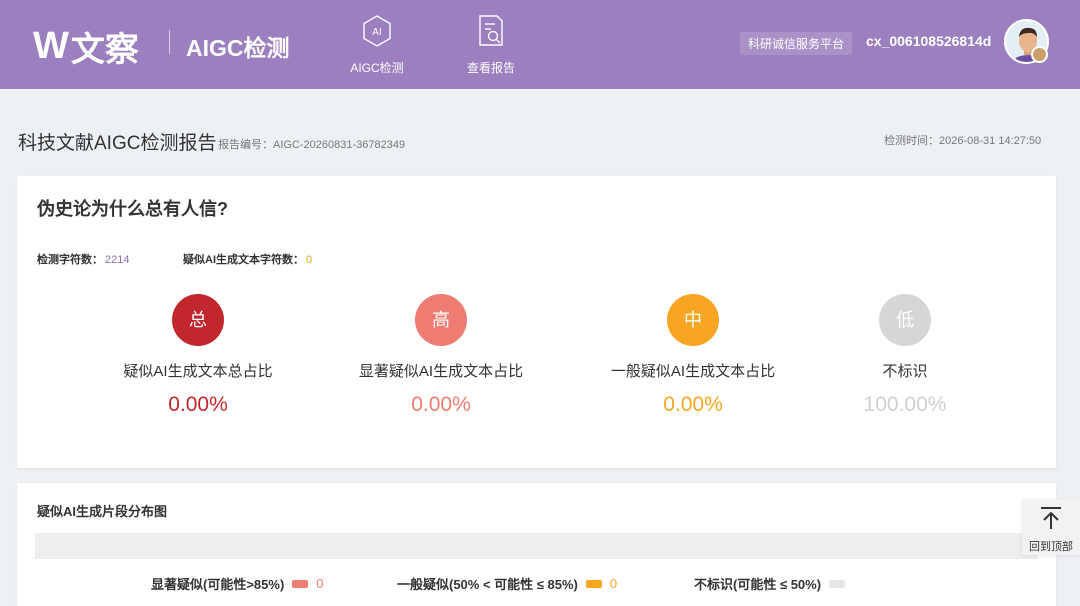 The width and height of the screenshot is (1080, 606). I want to click on legend-medium: 一般疑似(50% < 可能性 ≤ 85%) 0, so click(507, 583).